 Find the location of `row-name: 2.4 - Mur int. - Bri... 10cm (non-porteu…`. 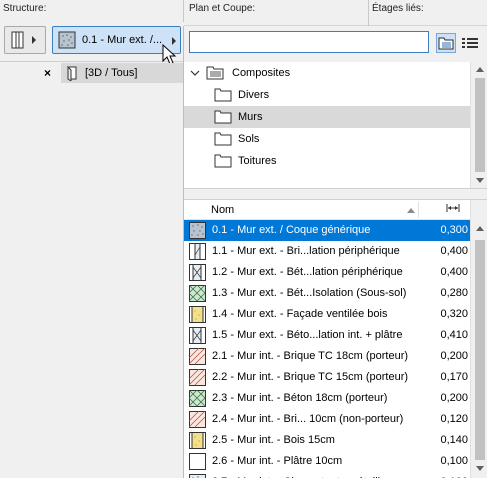

row-name: 2.4 - Mur int. - Bri... 10cm (non-porteu… is located at coordinates (308, 419).